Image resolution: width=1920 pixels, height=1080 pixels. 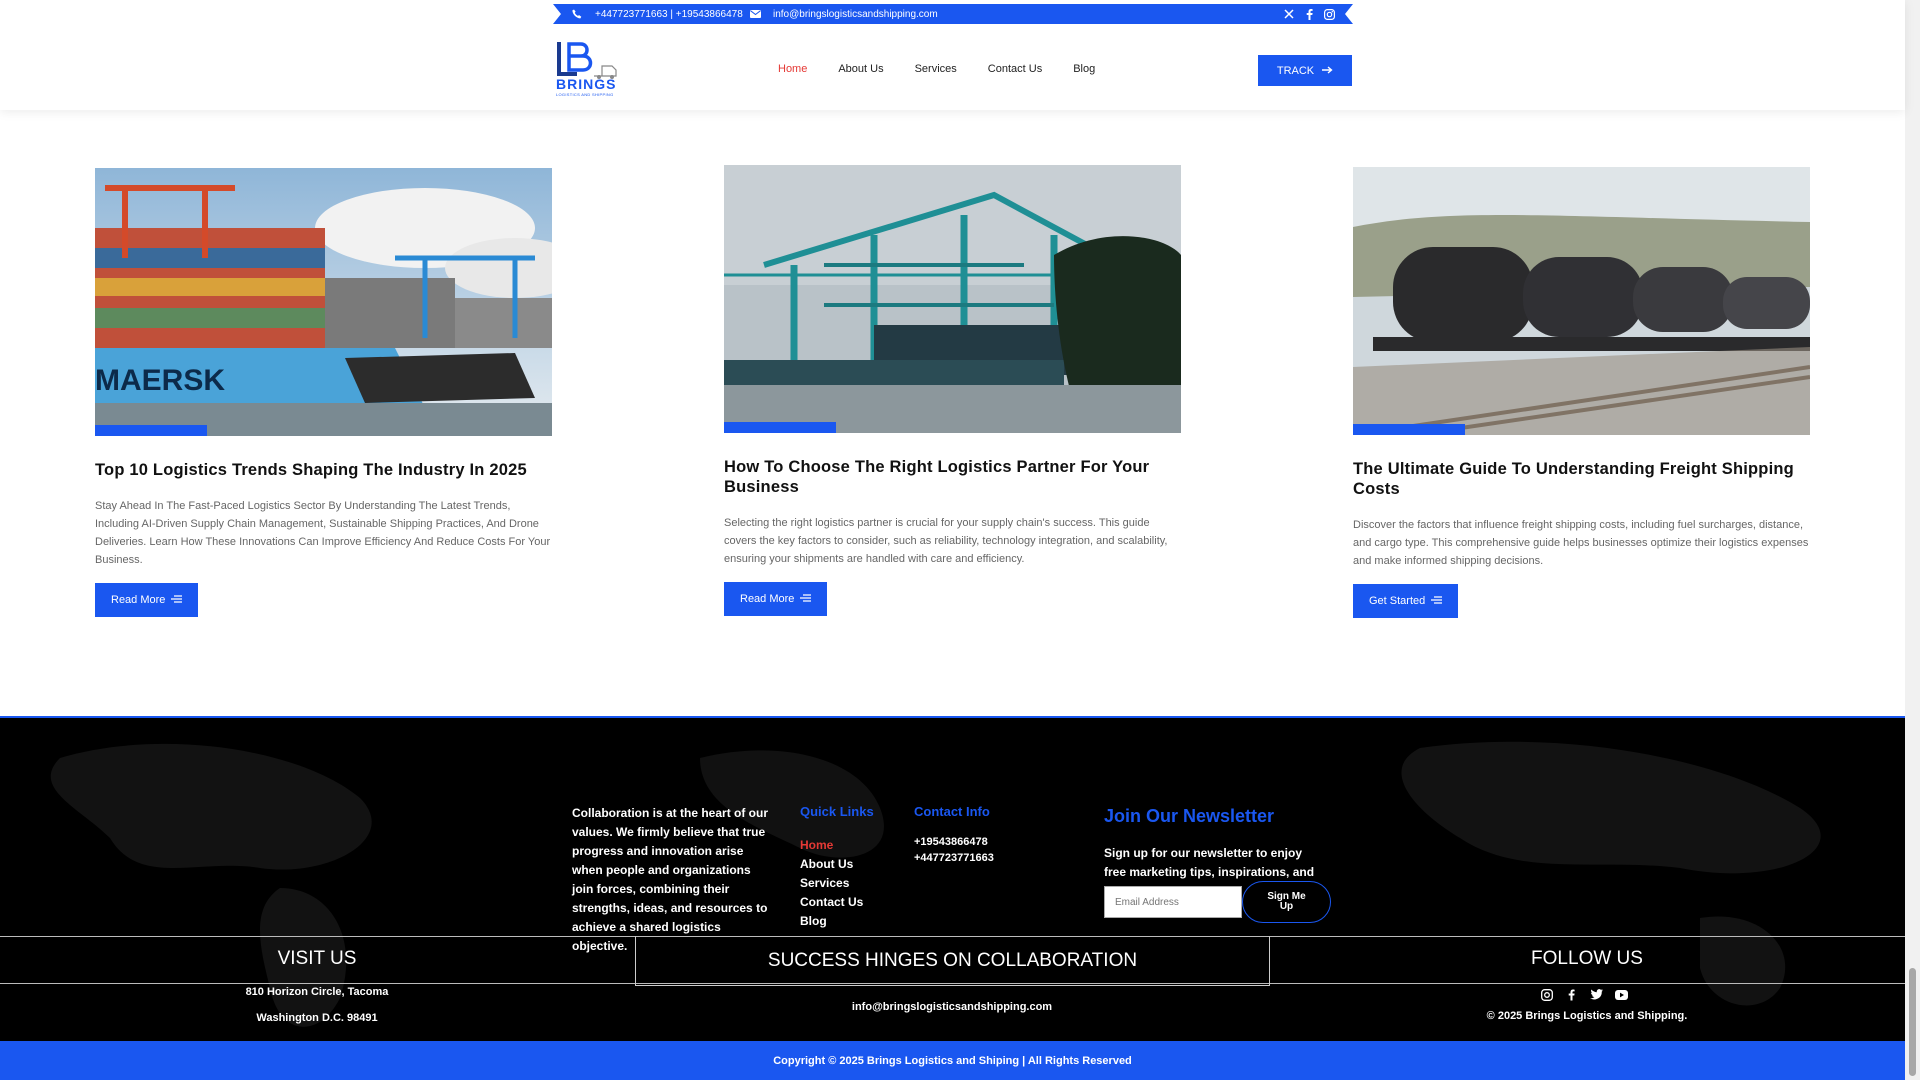 What do you see at coordinates (952, 1007) in the screenshot?
I see `footer-email: info@bringslogisticsandshipping.com` at bounding box center [952, 1007].